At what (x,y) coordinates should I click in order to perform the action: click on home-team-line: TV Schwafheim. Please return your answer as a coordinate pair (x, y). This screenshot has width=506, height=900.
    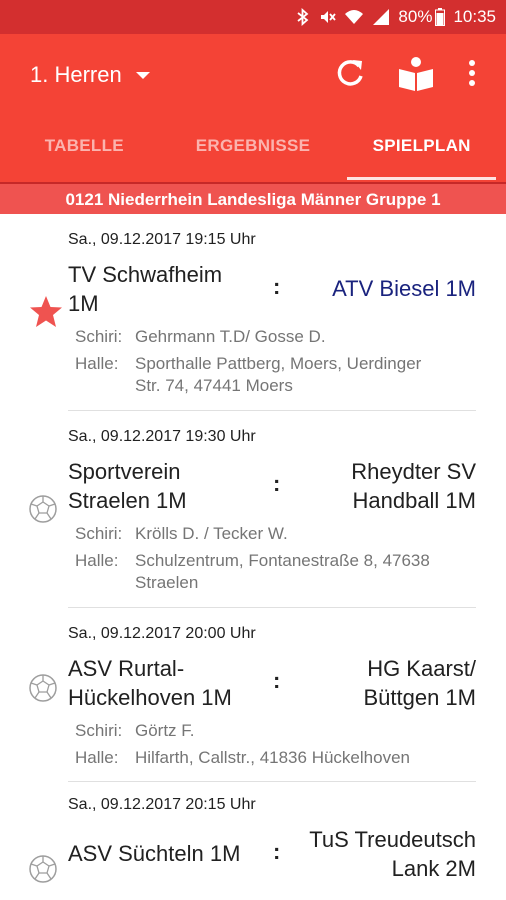
    Looking at the image, I should click on (145, 274).